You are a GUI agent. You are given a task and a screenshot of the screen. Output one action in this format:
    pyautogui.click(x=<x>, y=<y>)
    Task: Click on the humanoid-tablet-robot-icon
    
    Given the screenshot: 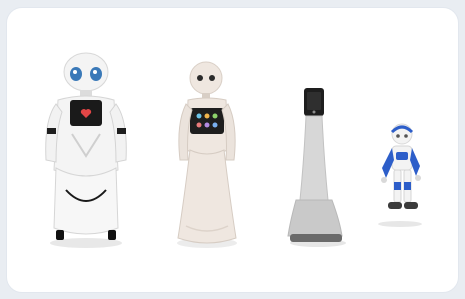 What is the action you would take?
    pyautogui.click(x=207, y=154)
    